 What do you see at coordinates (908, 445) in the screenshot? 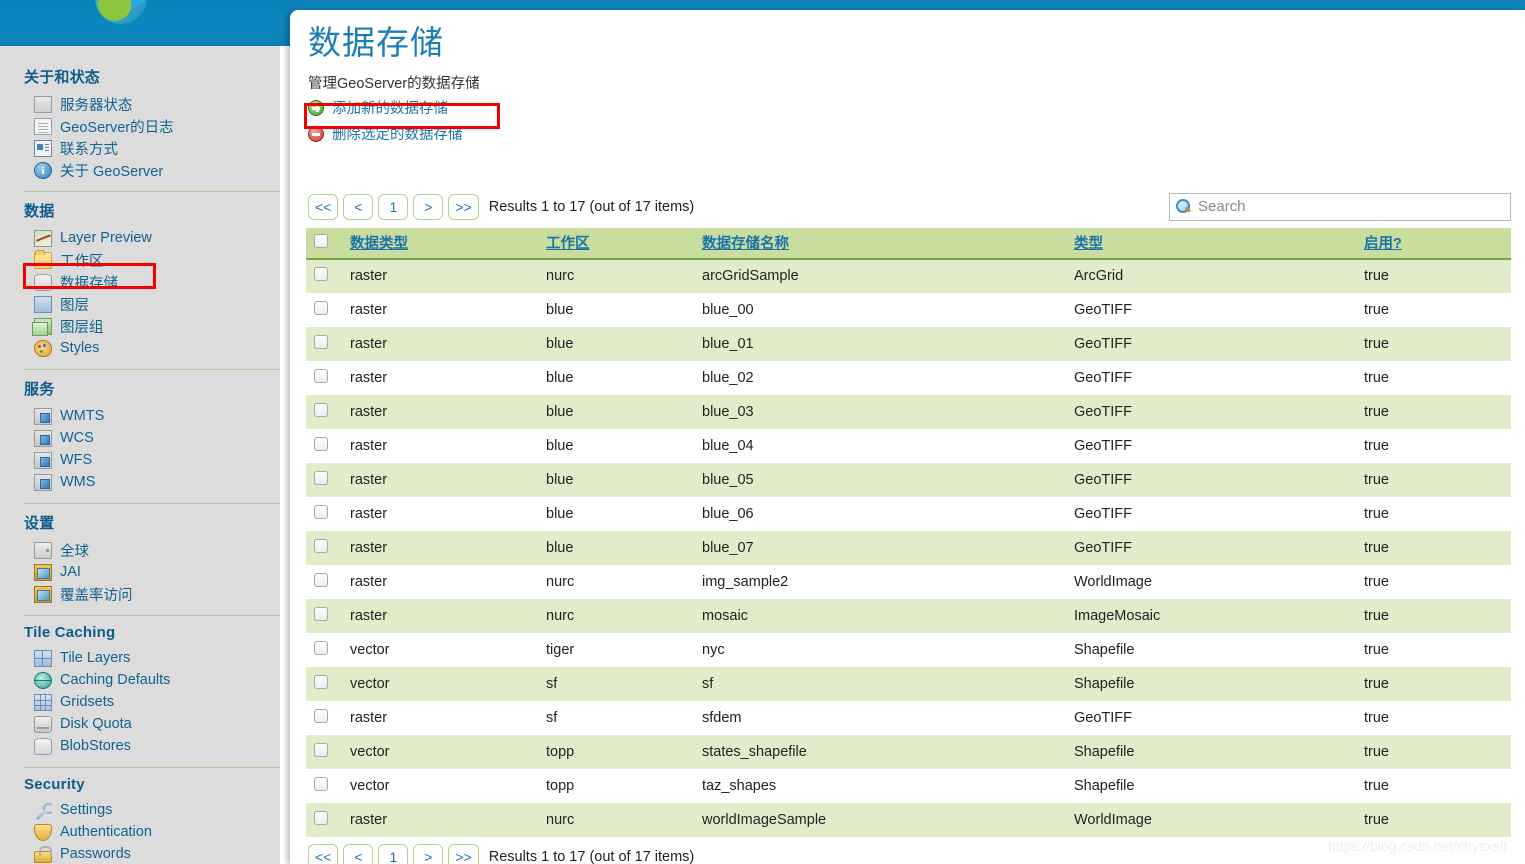
I see `table-row: raster blue blue_04 GeoTIFF true` at bounding box center [908, 445].